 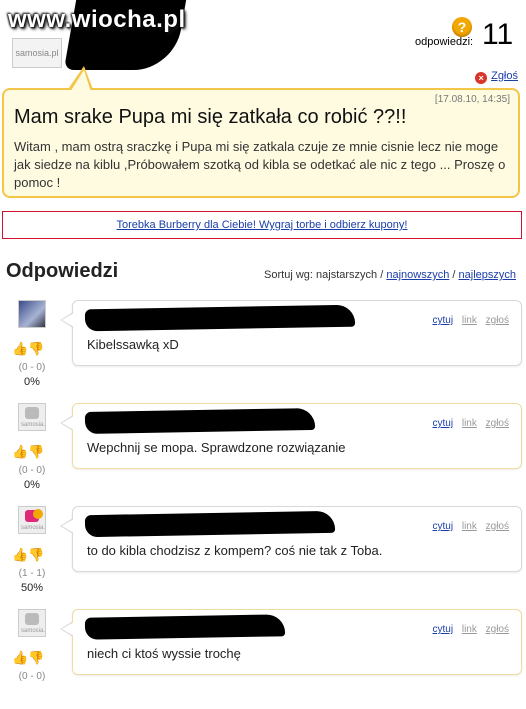 I want to click on report-question-link: × Zgłoś, so click(x=496, y=77).